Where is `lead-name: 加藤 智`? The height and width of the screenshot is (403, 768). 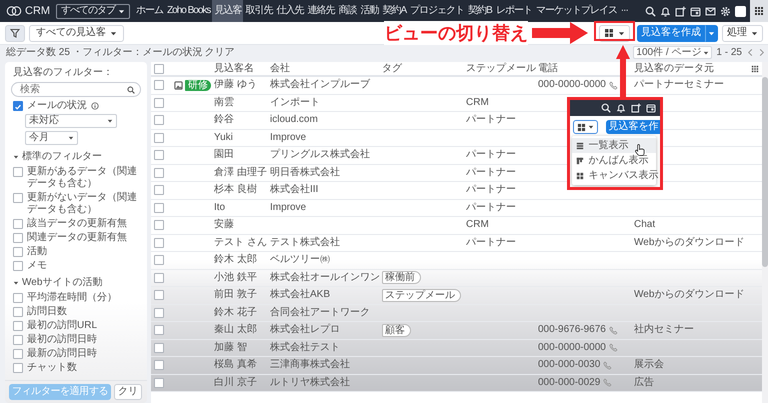
lead-name: 加藤 智 is located at coordinates (230, 348).